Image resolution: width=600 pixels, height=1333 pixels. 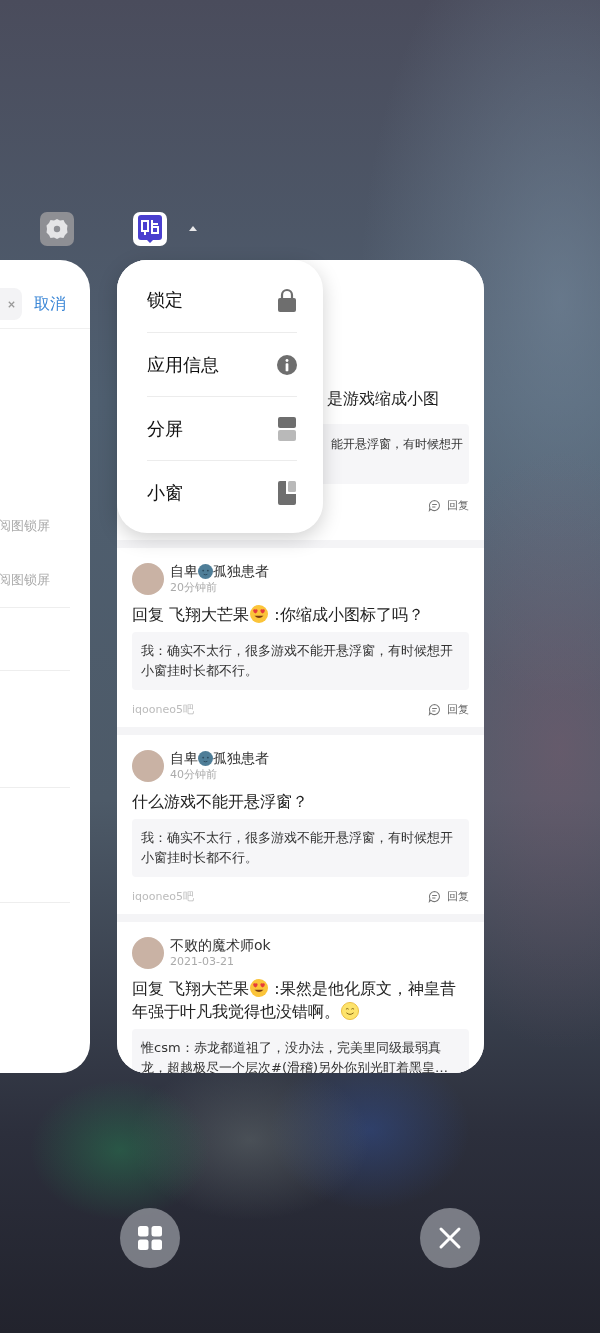 I want to click on small-window-icon, so click(x=287, y=492).